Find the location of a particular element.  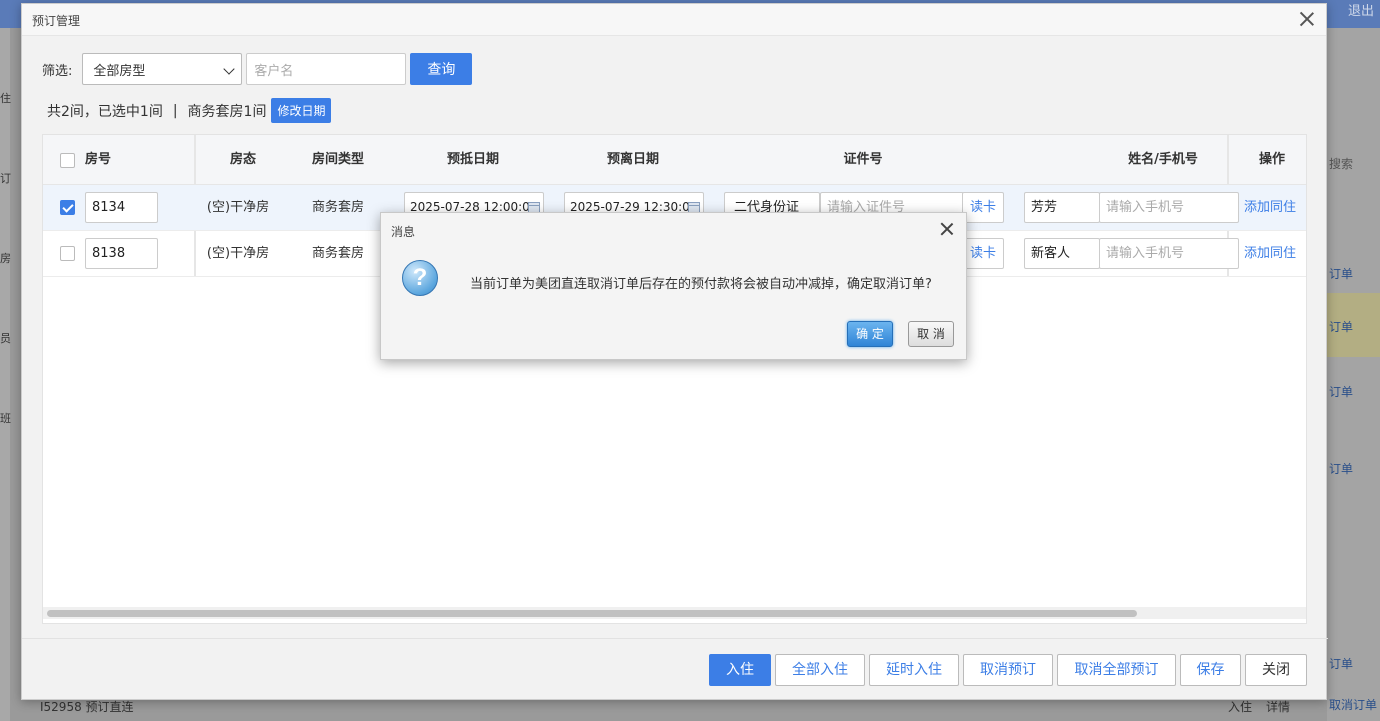

message-header: 消息 is located at coordinates (673, 229).